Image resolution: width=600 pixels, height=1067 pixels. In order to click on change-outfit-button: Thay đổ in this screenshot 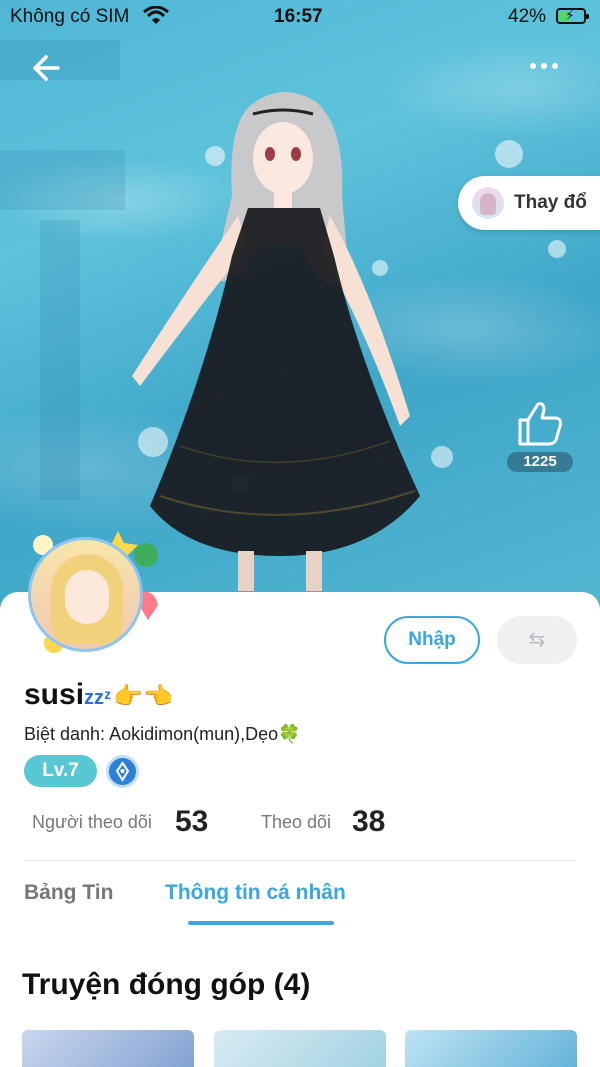, I will do `click(529, 203)`.